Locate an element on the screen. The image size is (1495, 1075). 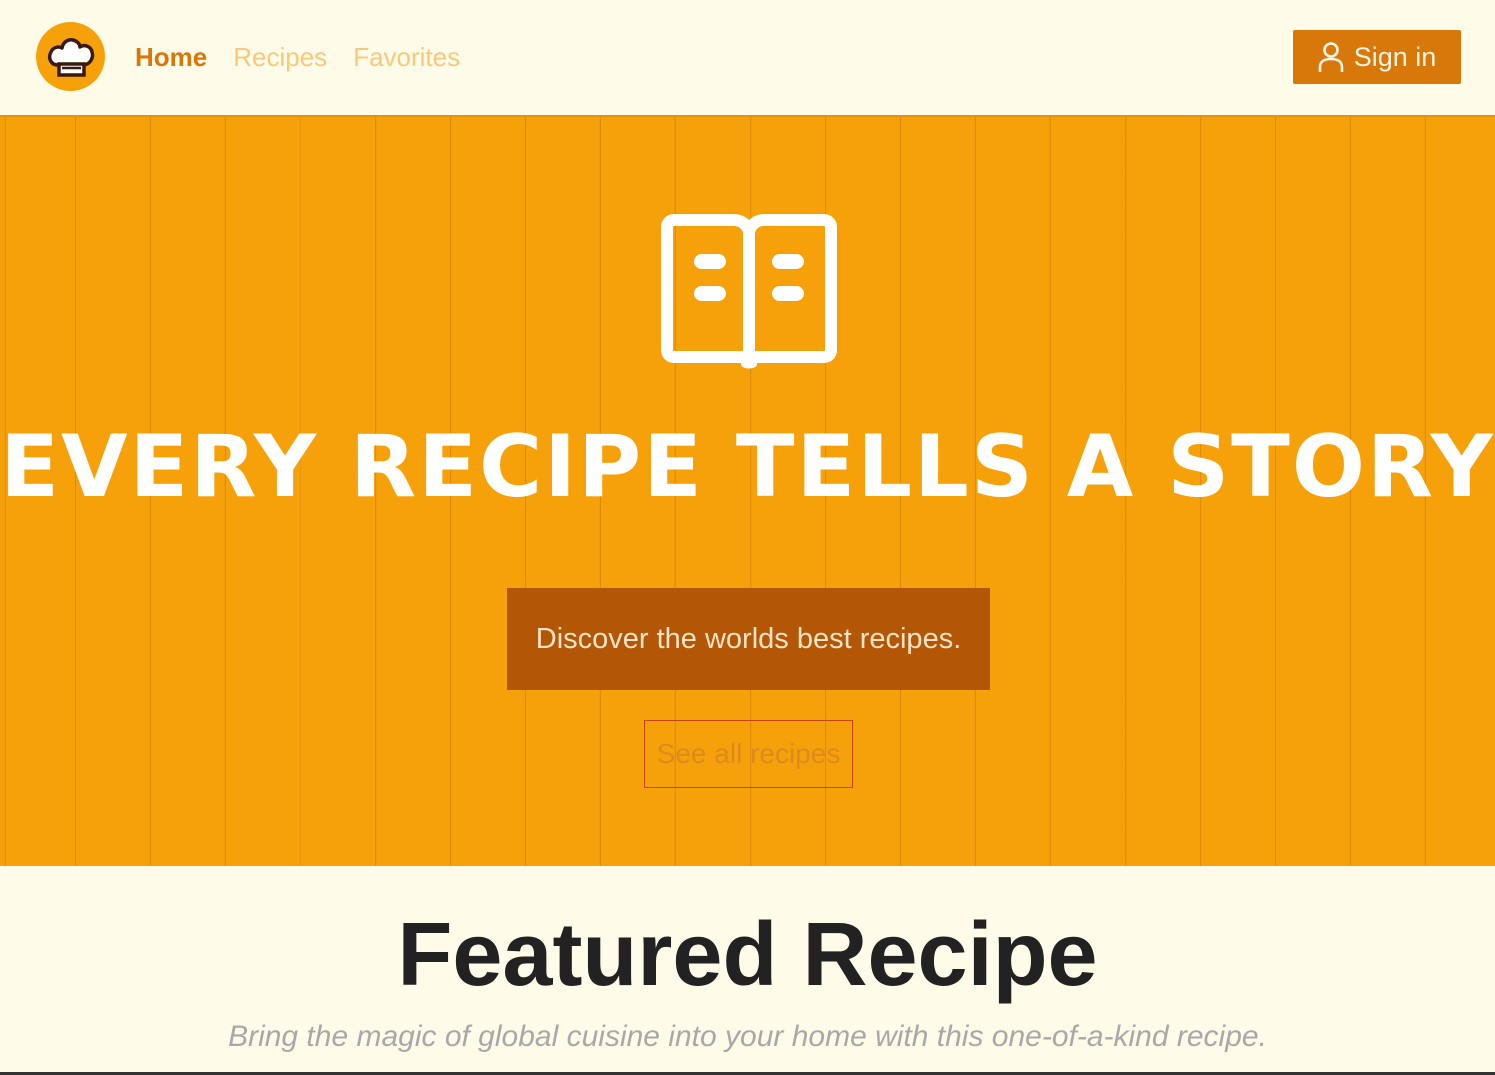
main-nav: Home Recipes Favorites is located at coordinates (310, 57).